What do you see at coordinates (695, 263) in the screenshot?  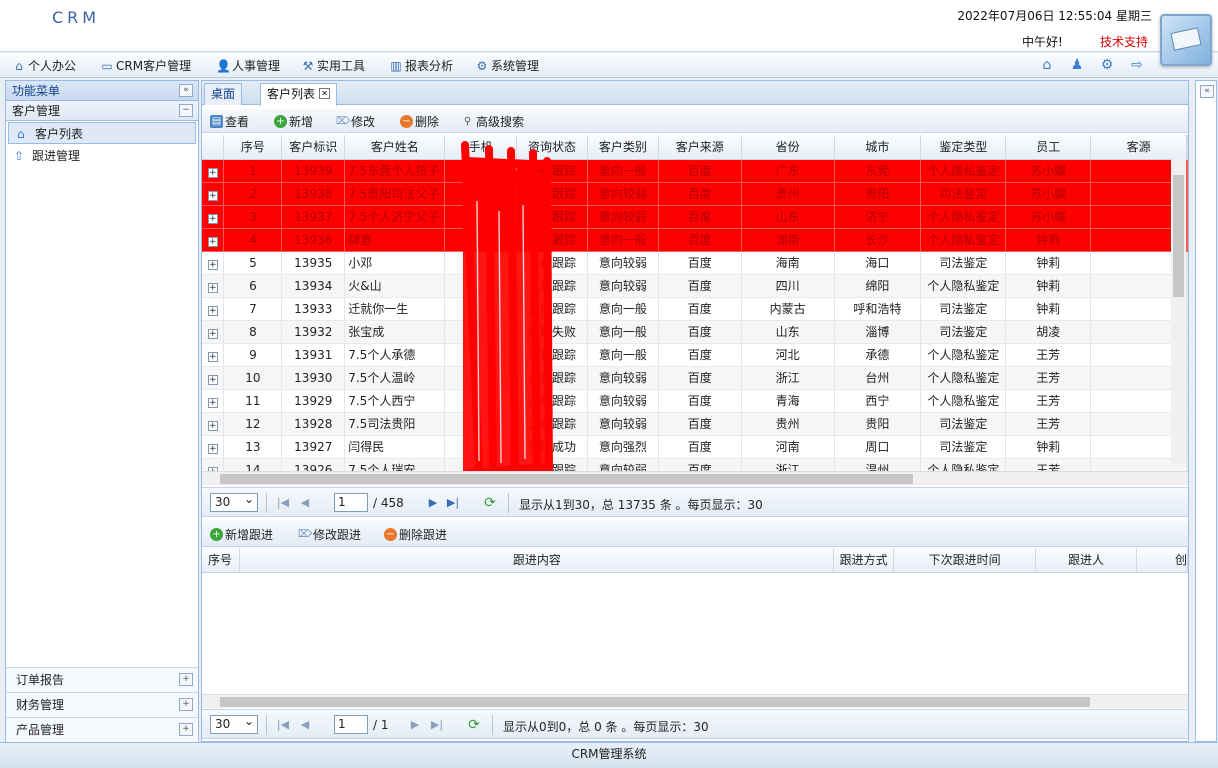 I see `table-row: +5 13935 小邓 正在跟踪 意向较弱 百度 海南 海口 司法鉴定 钟莉` at bounding box center [695, 263].